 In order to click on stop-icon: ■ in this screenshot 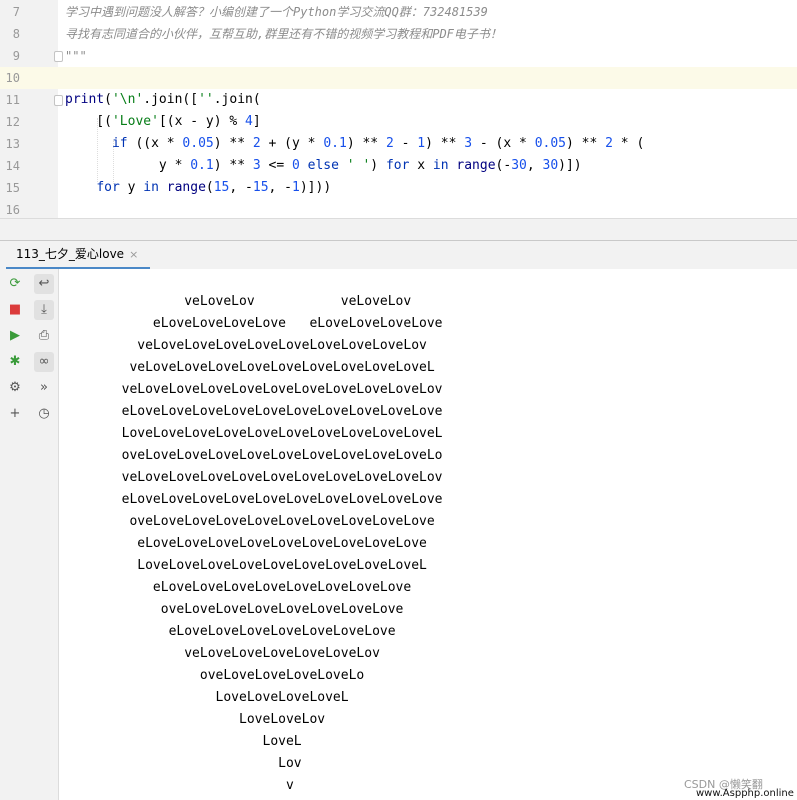, I will do `click(15, 310)`.